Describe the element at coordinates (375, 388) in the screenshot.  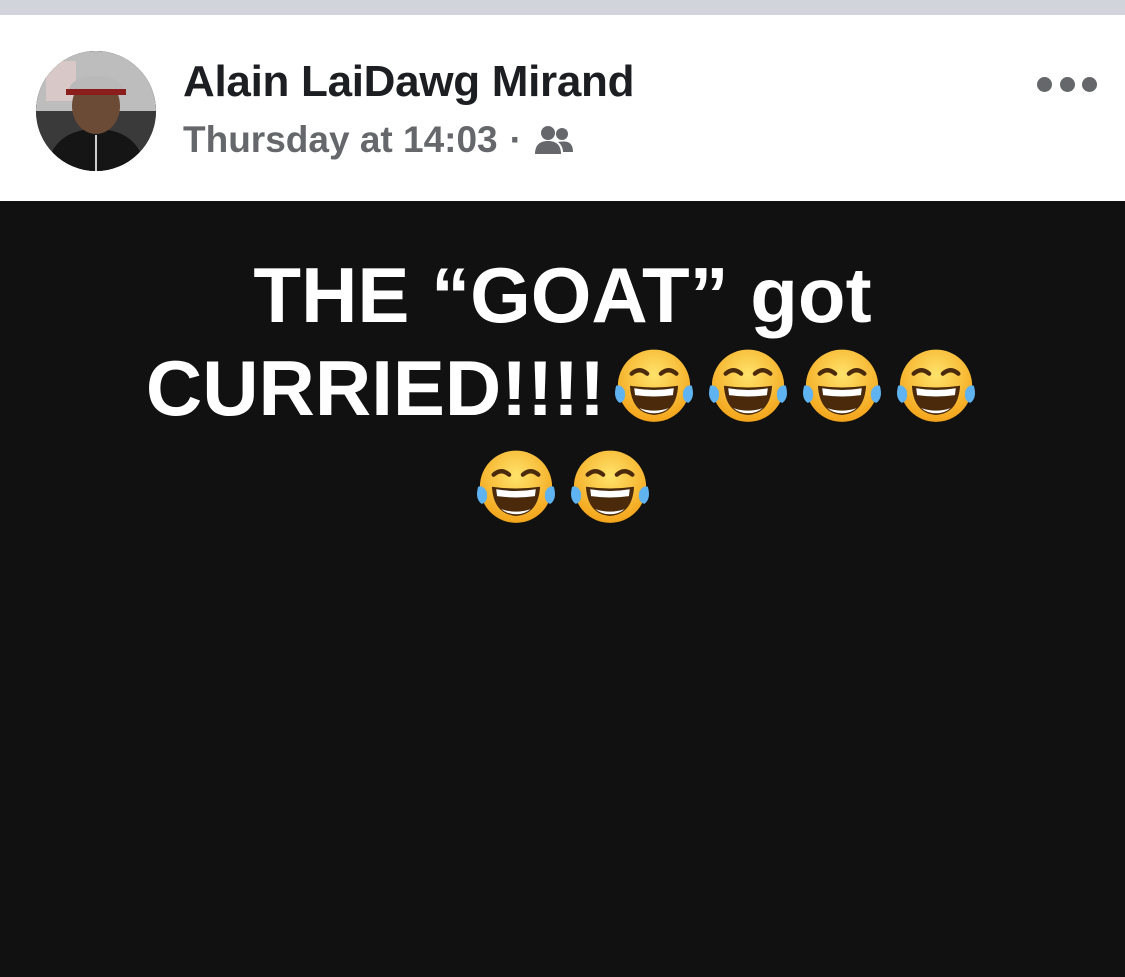
I see `post-text-curried: CURRIED!!!!` at that location.